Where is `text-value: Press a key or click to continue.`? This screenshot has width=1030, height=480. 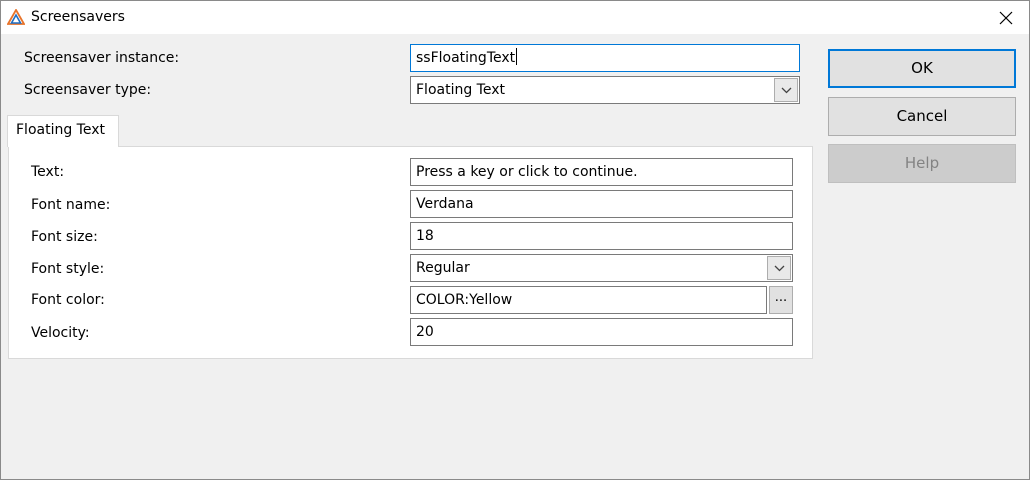 text-value: Press a key or click to continue. is located at coordinates (527, 172).